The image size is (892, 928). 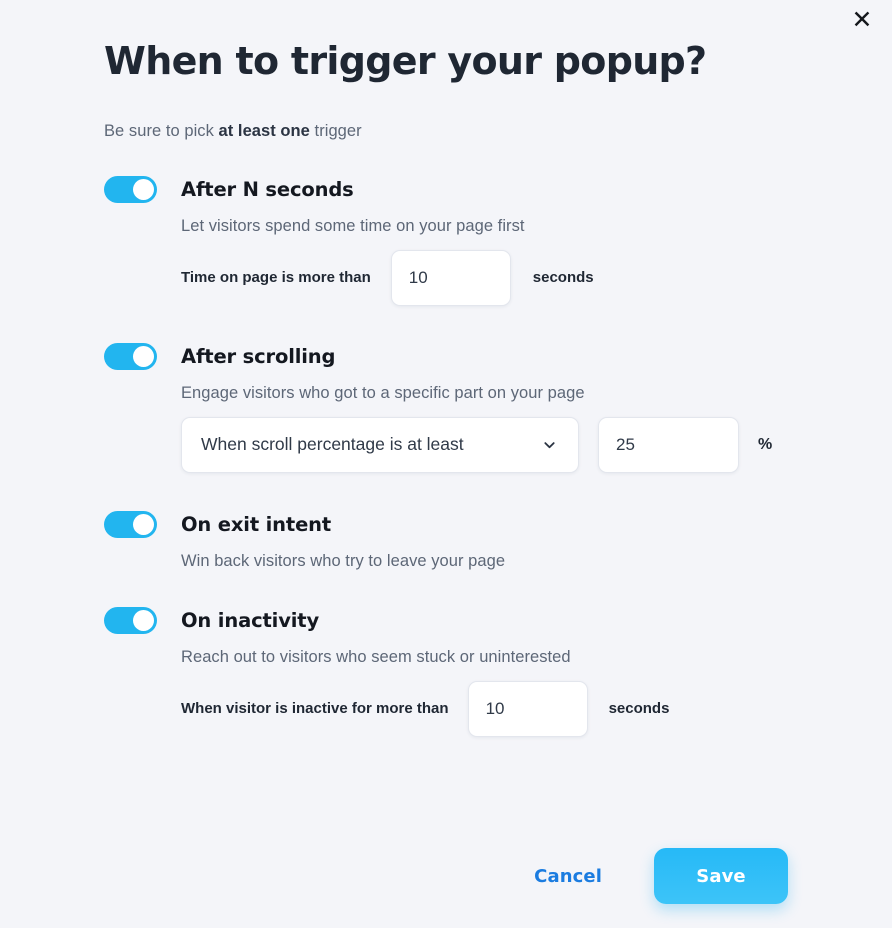 What do you see at coordinates (446, 621) in the screenshot?
I see `trigger-header: On inactivity` at bounding box center [446, 621].